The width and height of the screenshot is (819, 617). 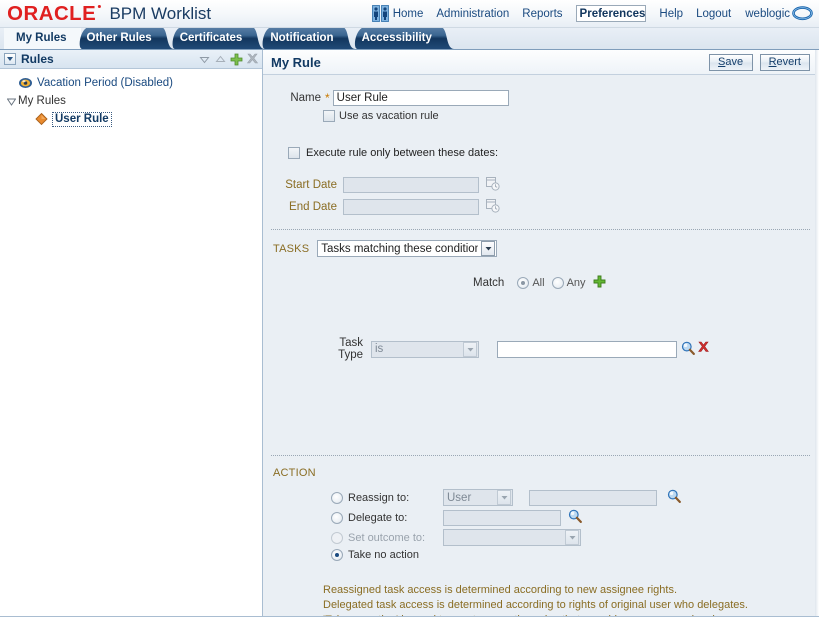 What do you see at coordinates (802, 13) in the screenshot?
I see `user-status-icon` at bounding box center [802, 13].